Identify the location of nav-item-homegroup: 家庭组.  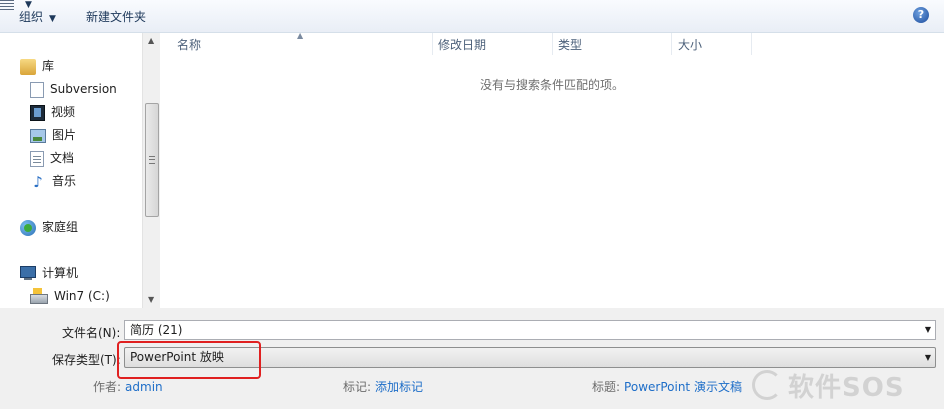
(49, 227).